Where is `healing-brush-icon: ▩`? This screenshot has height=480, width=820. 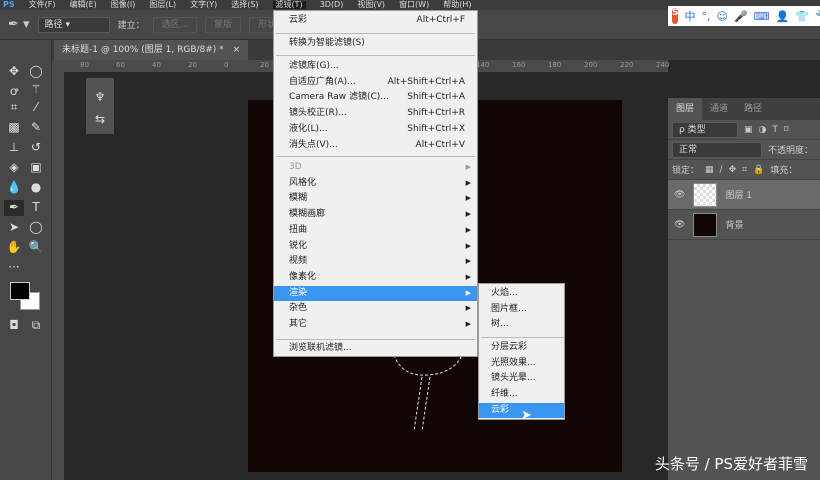
healing-brush-icon: ▩ is located at coordinates (14, 128).